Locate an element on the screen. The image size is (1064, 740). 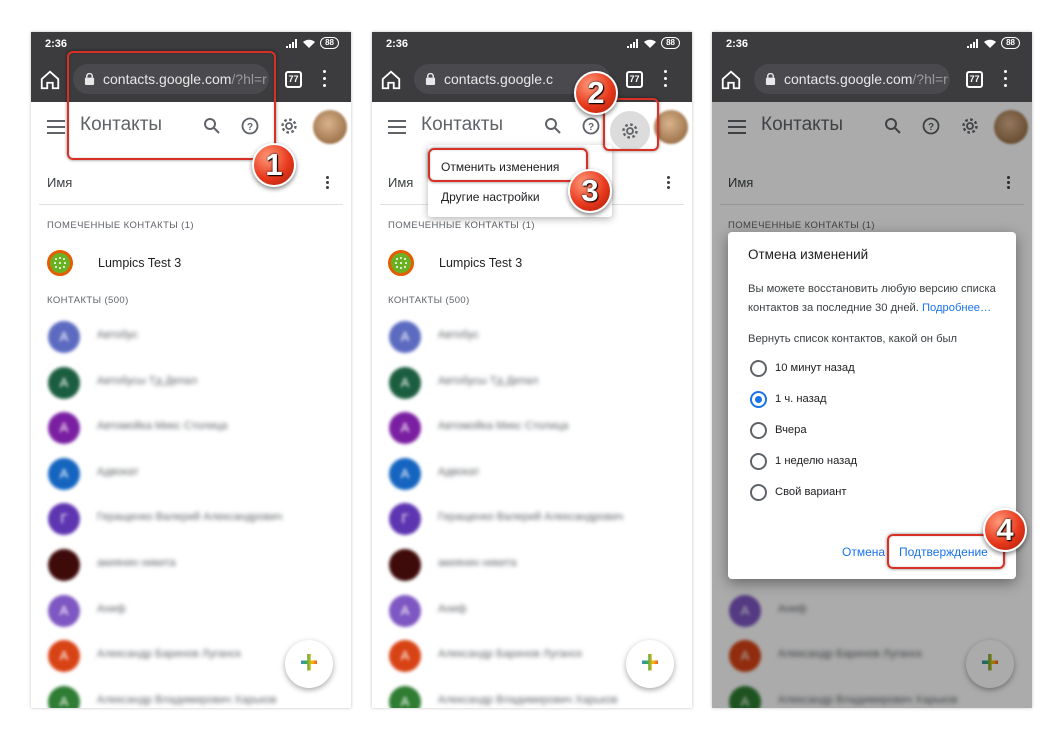
address-bar: contacts.google.com/?hl=r is located at coordinates (852, 79).